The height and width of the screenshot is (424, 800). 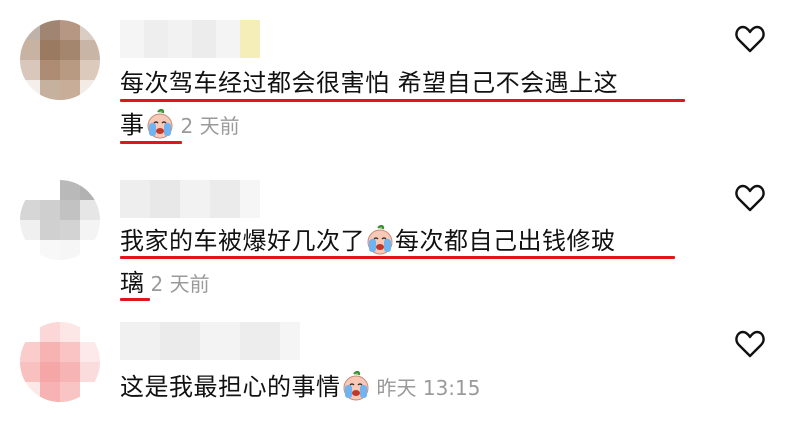 I want to click on comment-text-continued: 璃2 天前, so click(x=165, y=283).